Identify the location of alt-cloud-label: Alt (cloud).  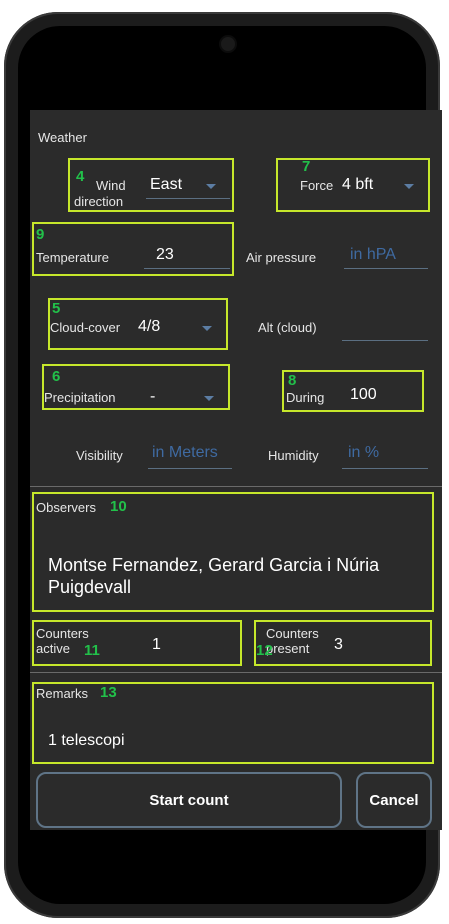
(287, 327).